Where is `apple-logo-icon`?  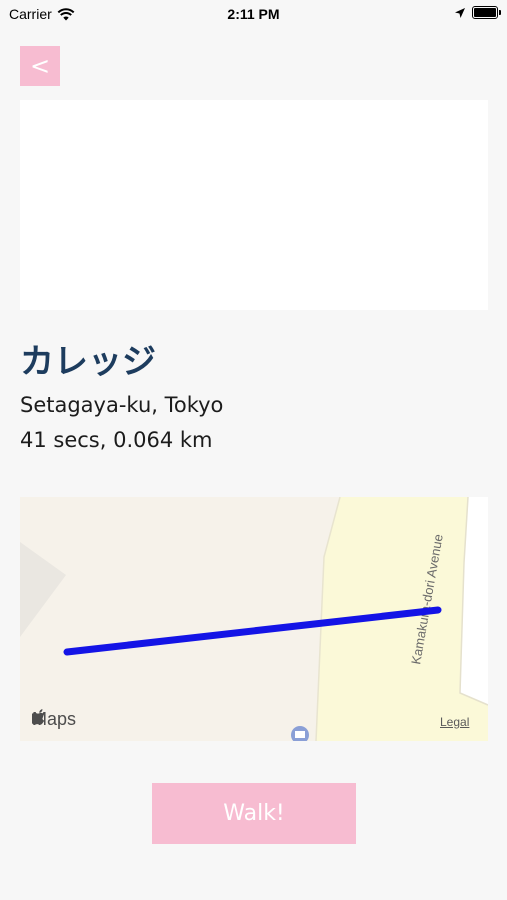
apple-logo-icon is located at coordinates (38, 717).